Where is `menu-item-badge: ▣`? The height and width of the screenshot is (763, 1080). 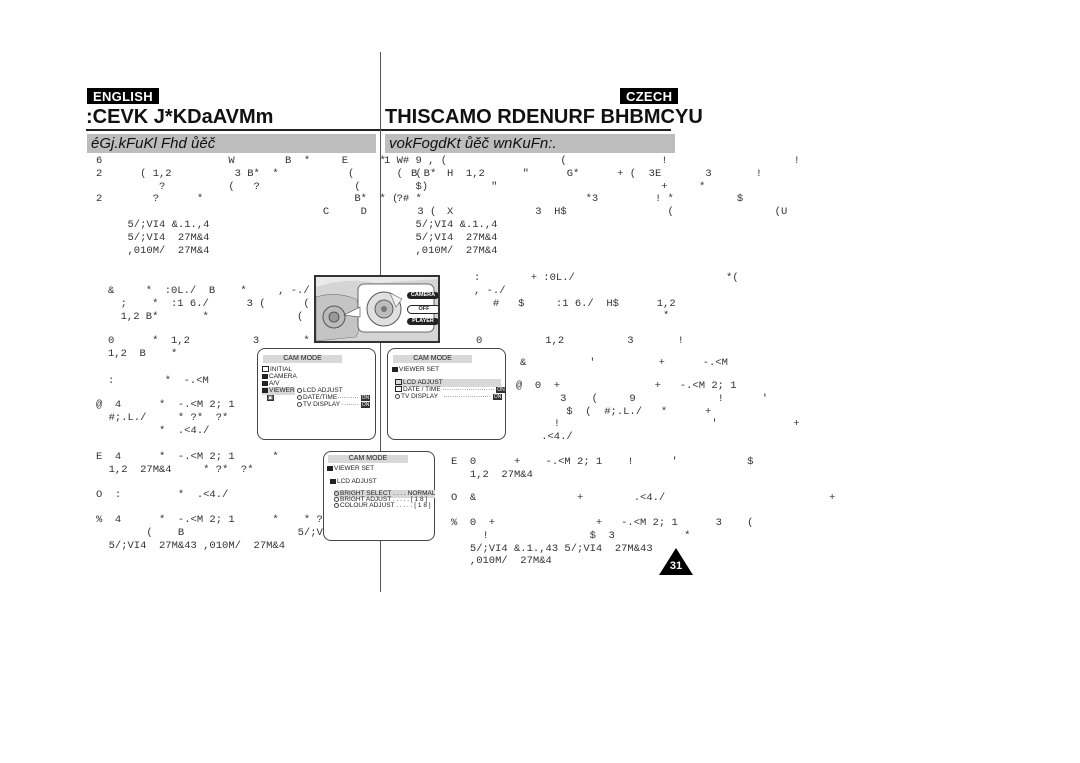 menu-item-badge: ▣ is located at coordinates (270, 398).